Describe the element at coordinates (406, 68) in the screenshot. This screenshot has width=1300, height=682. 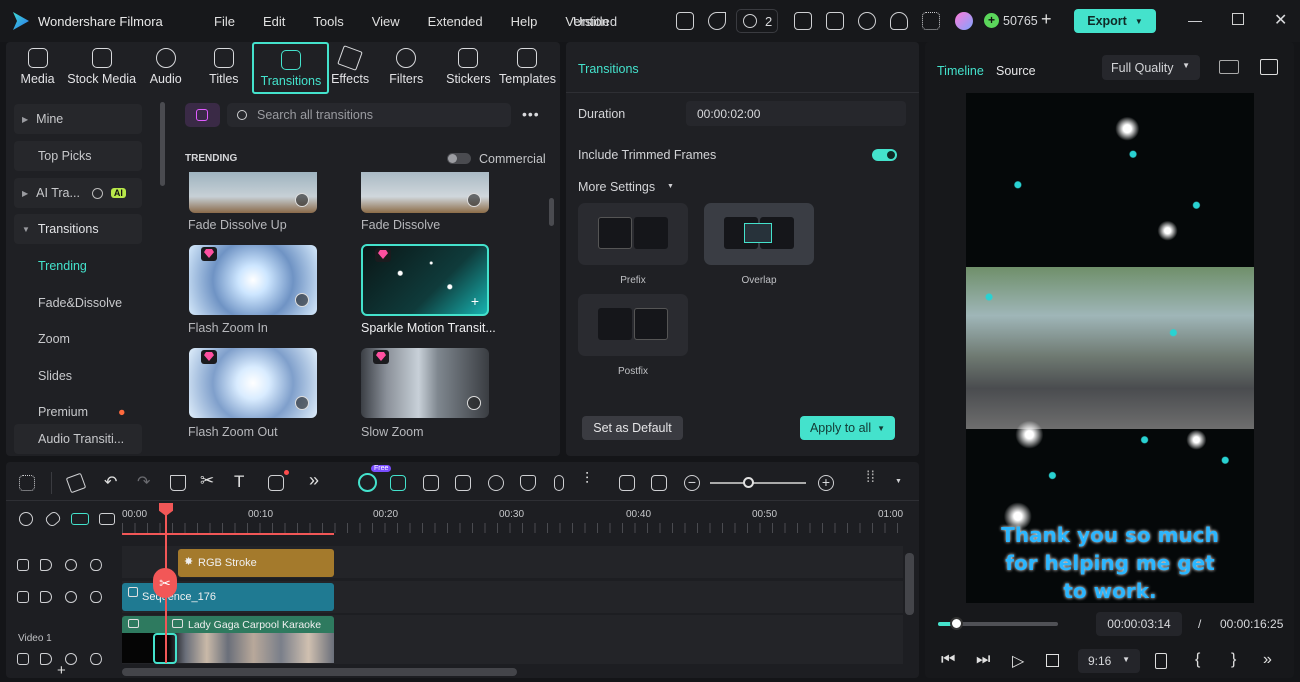
I see `tab-filters: Filters` at that location.